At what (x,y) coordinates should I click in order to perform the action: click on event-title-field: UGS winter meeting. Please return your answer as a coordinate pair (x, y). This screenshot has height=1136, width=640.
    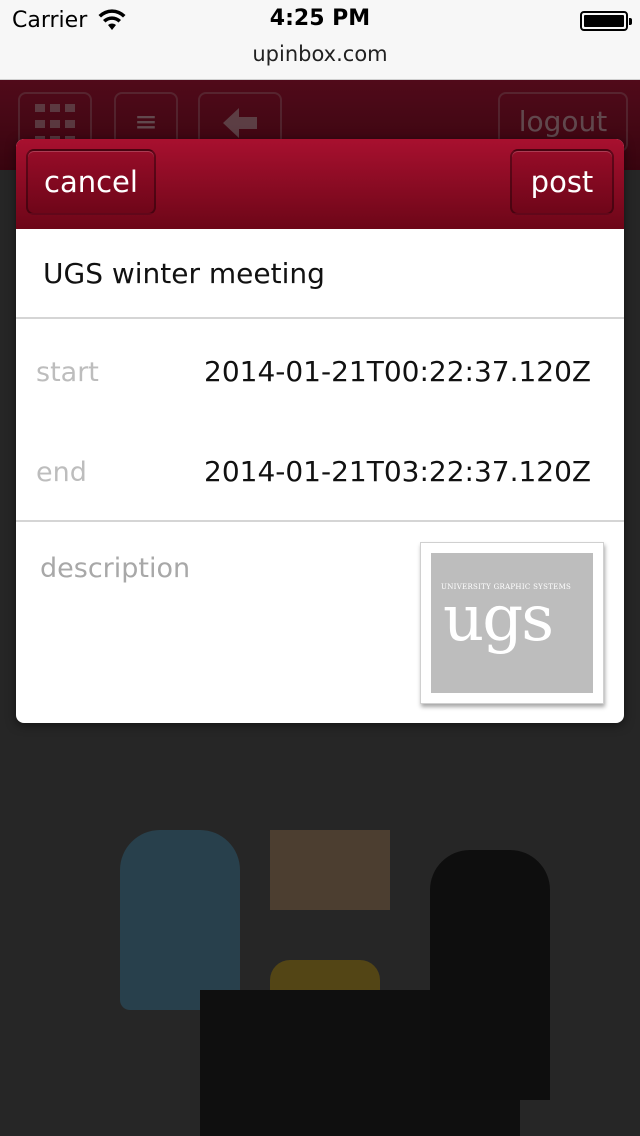
    Looking at the image, I should click on (320, 274).